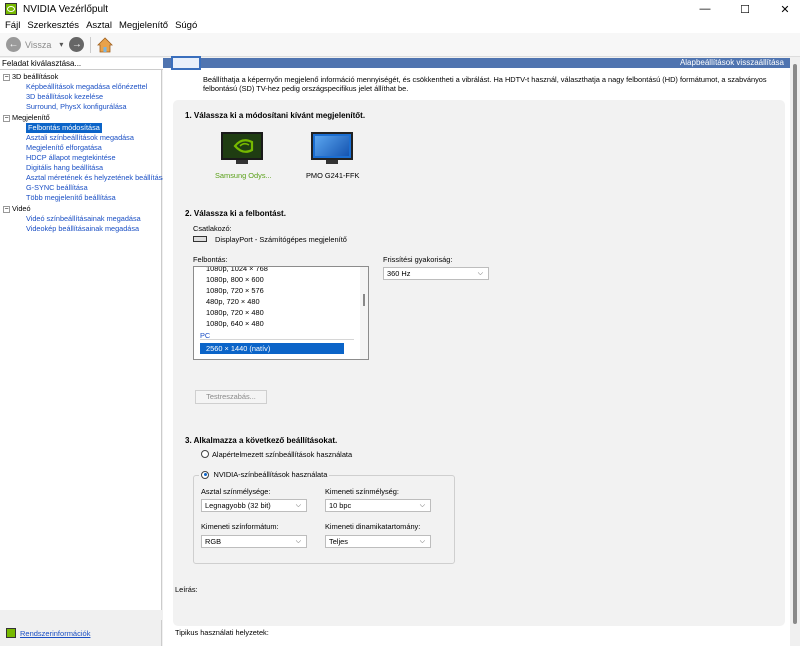 The width and height of the screenshot is (800, 646). What do you see at coordinates (235, 290) in the screenshot?
I see `list-item: 1080p, 720 × 576` at bounding box center [235, 290].